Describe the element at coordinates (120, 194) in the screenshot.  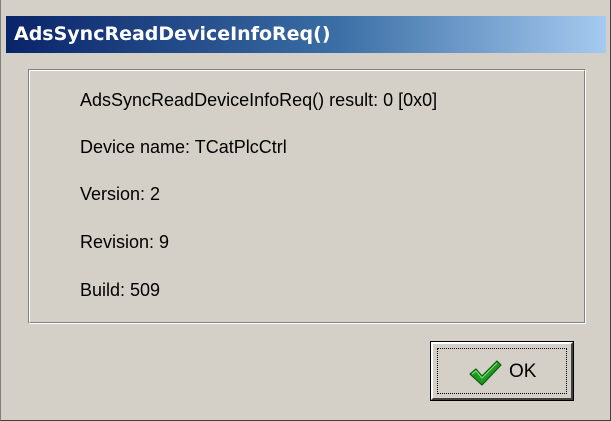
I see `version-text: Version: 2` at that location.